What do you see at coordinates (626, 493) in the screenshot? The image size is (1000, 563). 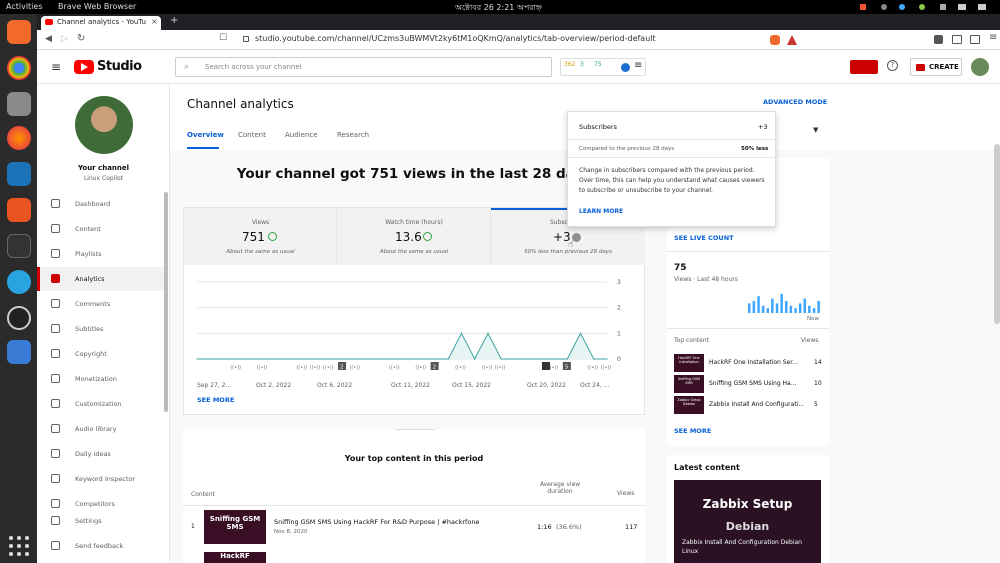 I see `column-views: Views` at bounding box center [626, 493].